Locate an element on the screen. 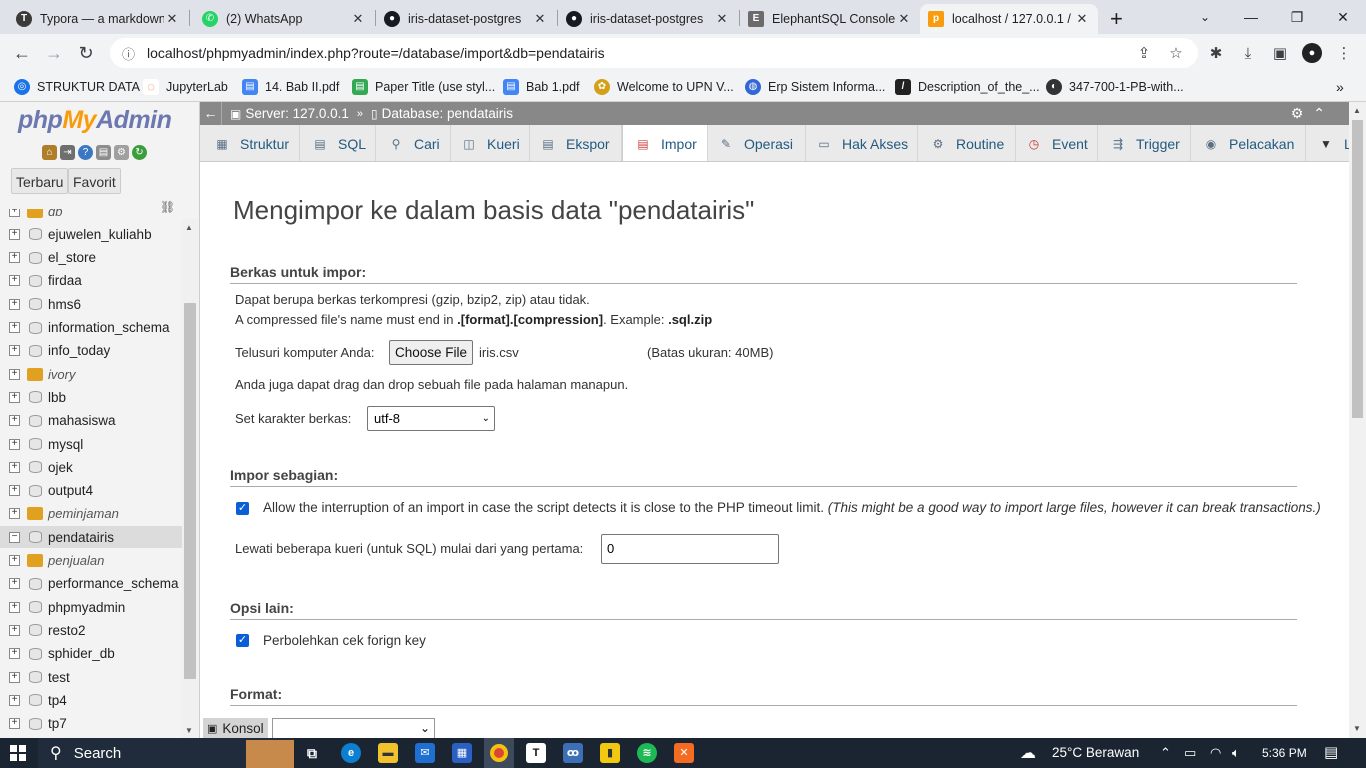 The width and height of the screenshot is (1366, 768). console-toggle: ▣ Konsol is located at coordinates (235, 728).